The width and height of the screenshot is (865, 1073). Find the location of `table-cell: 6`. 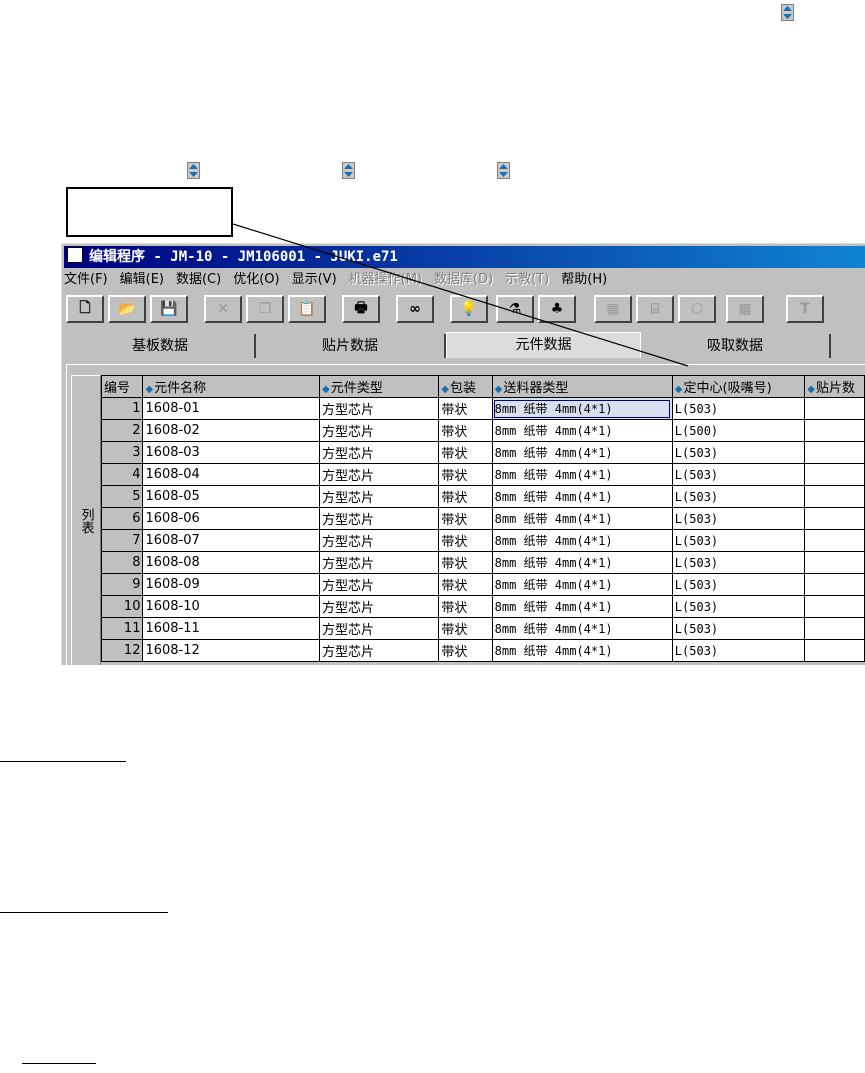

table-cell: 6 is located at coordinates (122, 518).